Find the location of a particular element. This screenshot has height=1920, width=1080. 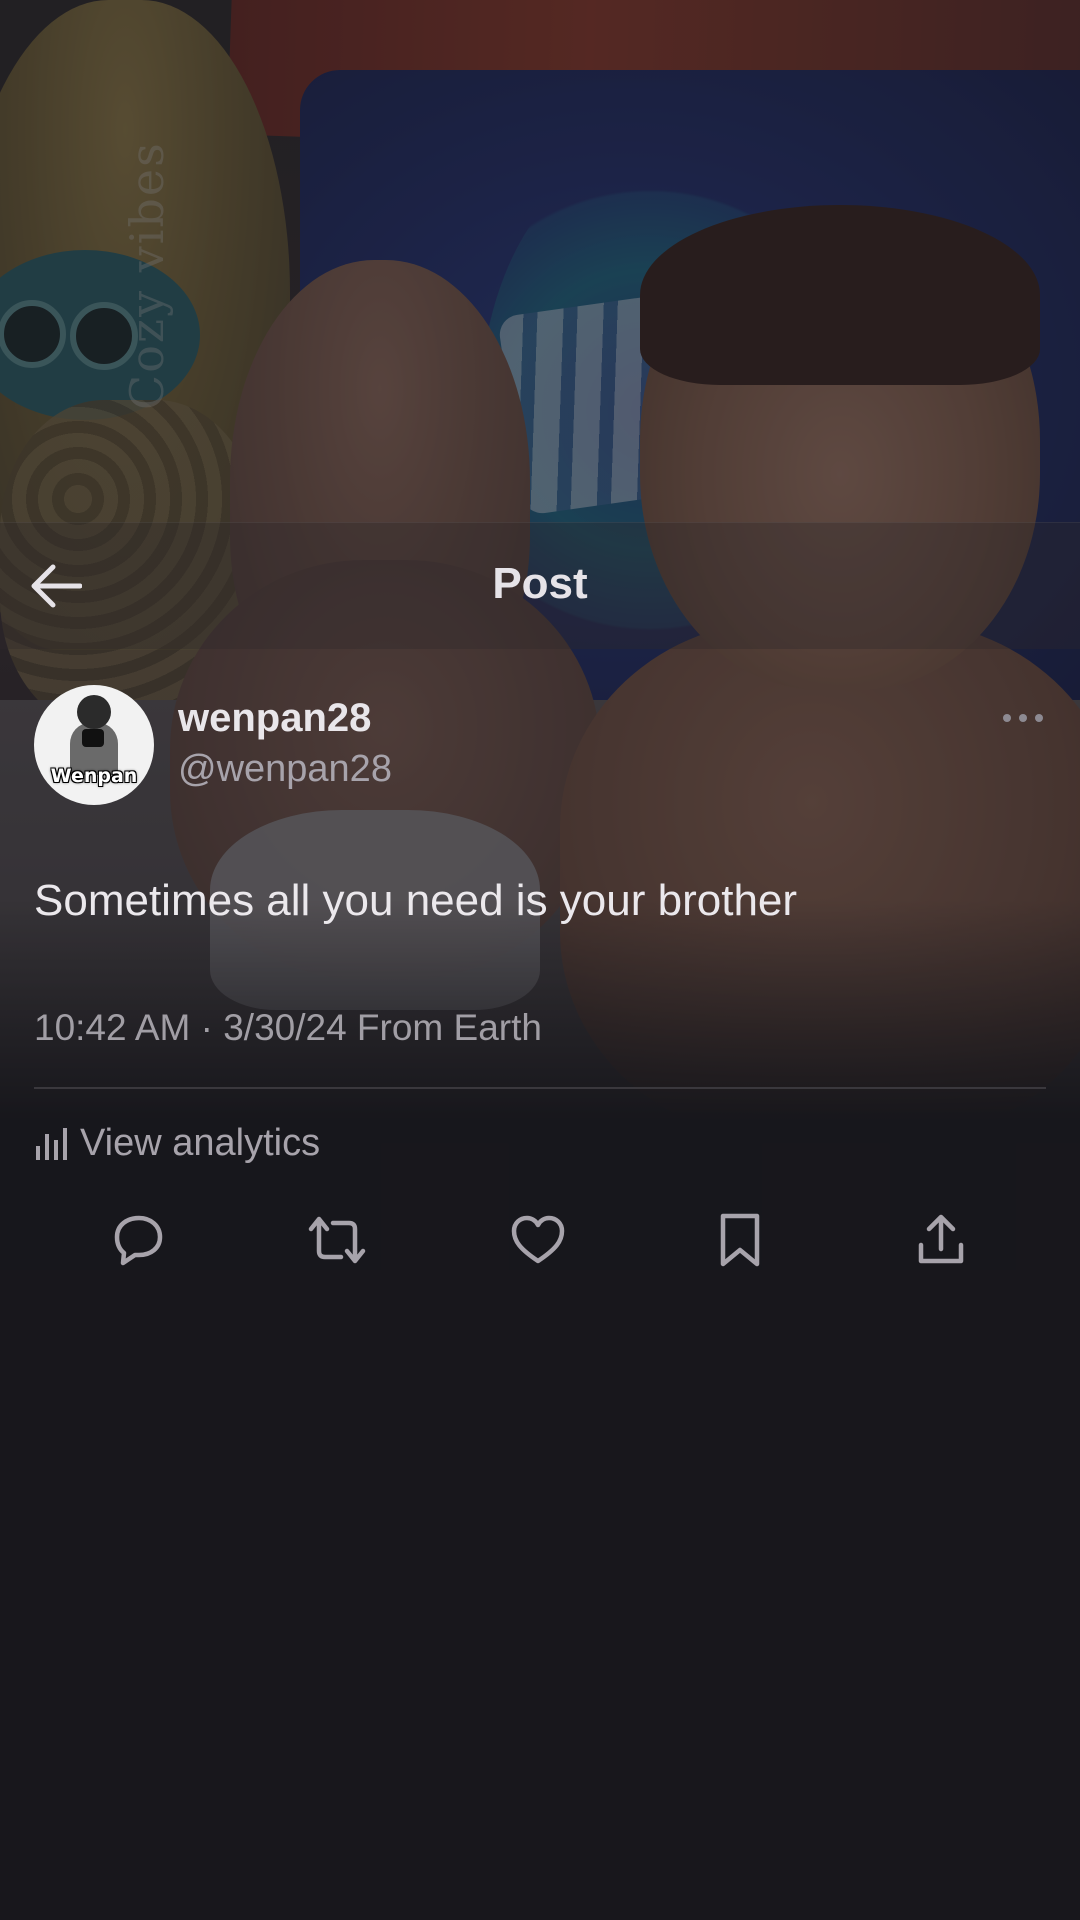

bookmark-icon is located at coordinates (740, 1240).